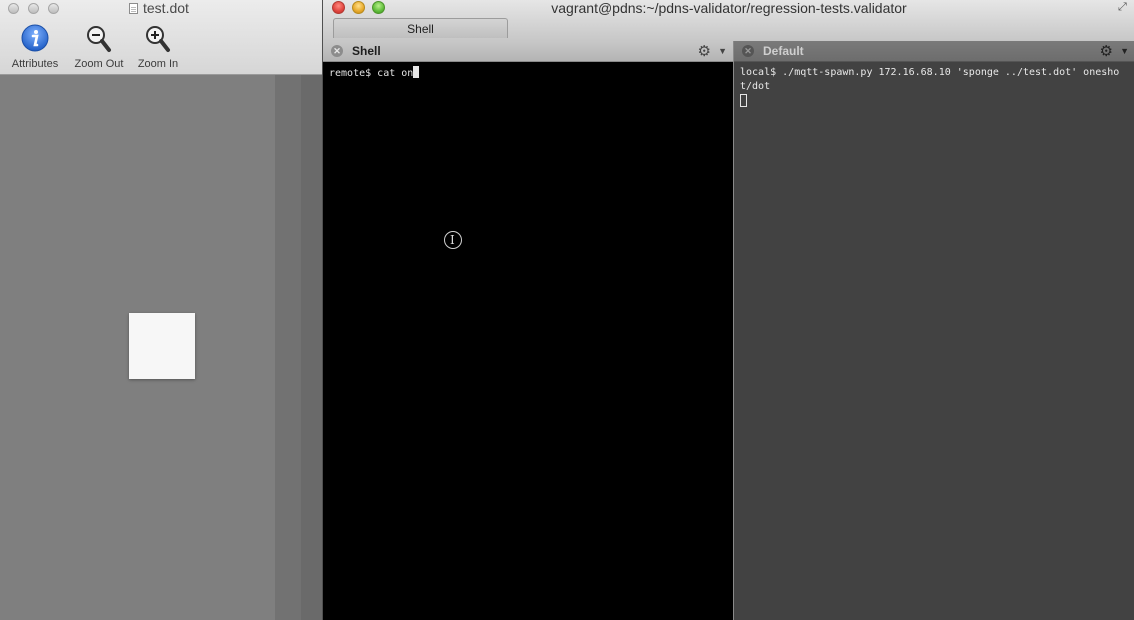 Image resolution: width=1134 pixels, height=620 pixels. I want to click on zoom-in-icon, so click(158, 39).